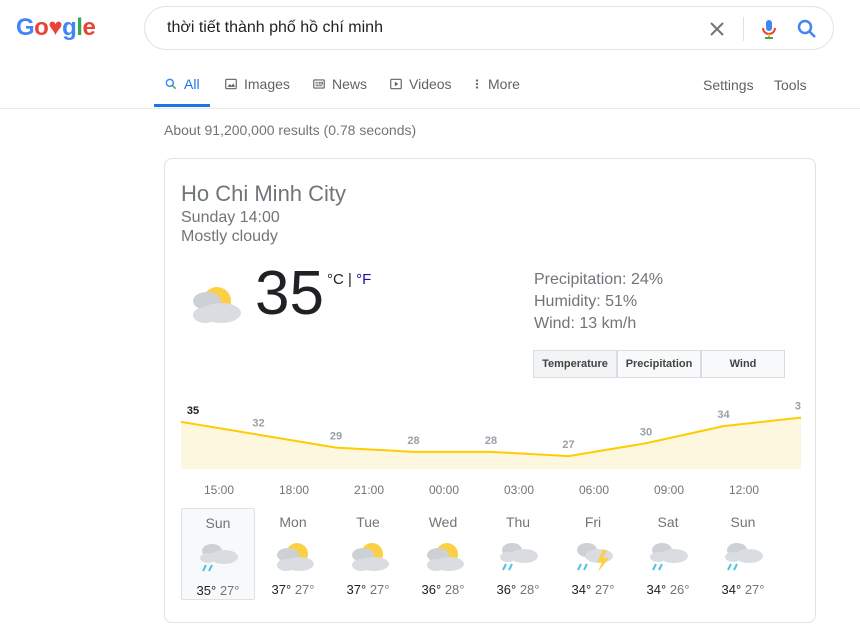 Image resolution: width=860 pixels, height=633 pixels. Describe the element at coordinates (218, 523) in the screenshot. I see `forecast-day-name: Sun` at that location.